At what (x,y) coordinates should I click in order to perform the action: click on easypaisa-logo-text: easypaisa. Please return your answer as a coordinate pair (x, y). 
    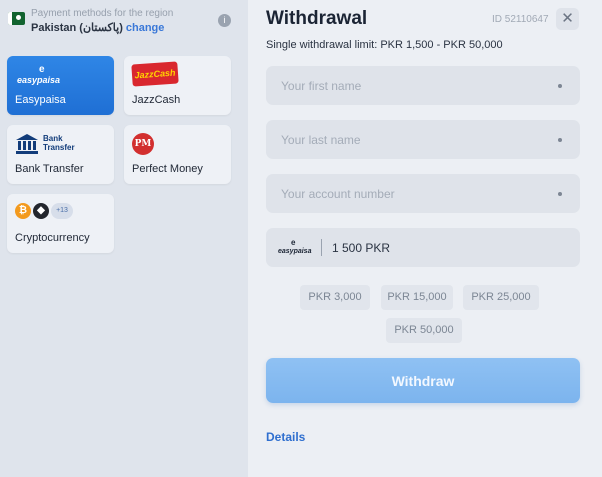
    Looking at the image, I should click on (39, 80).